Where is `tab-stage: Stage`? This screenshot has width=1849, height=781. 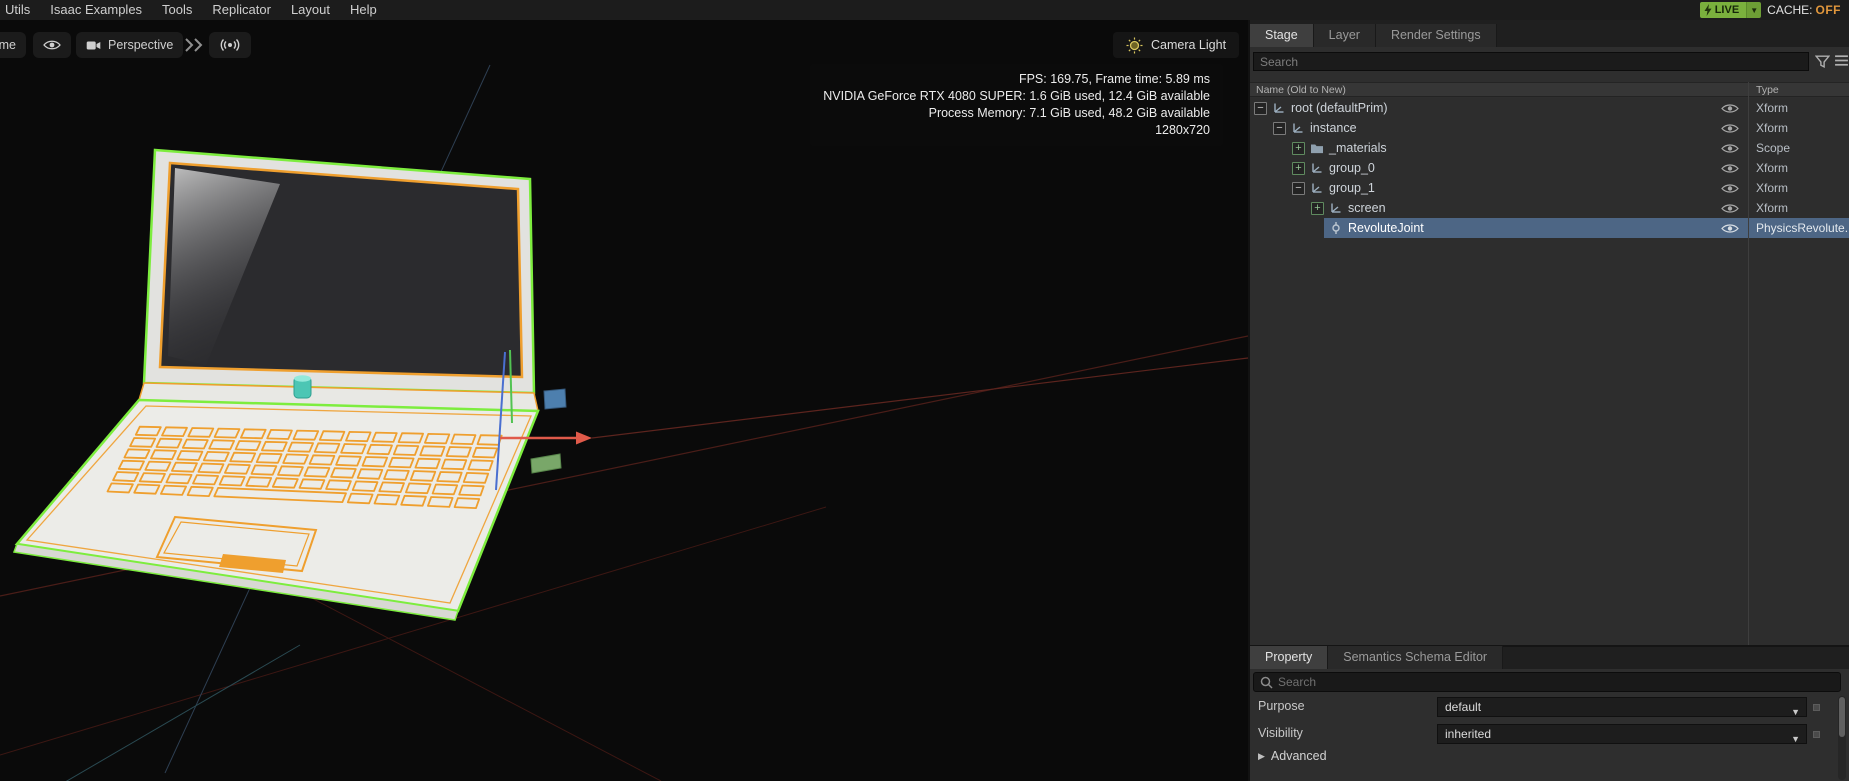
tab-stage: Stage is located at coordinates (1282, 35).